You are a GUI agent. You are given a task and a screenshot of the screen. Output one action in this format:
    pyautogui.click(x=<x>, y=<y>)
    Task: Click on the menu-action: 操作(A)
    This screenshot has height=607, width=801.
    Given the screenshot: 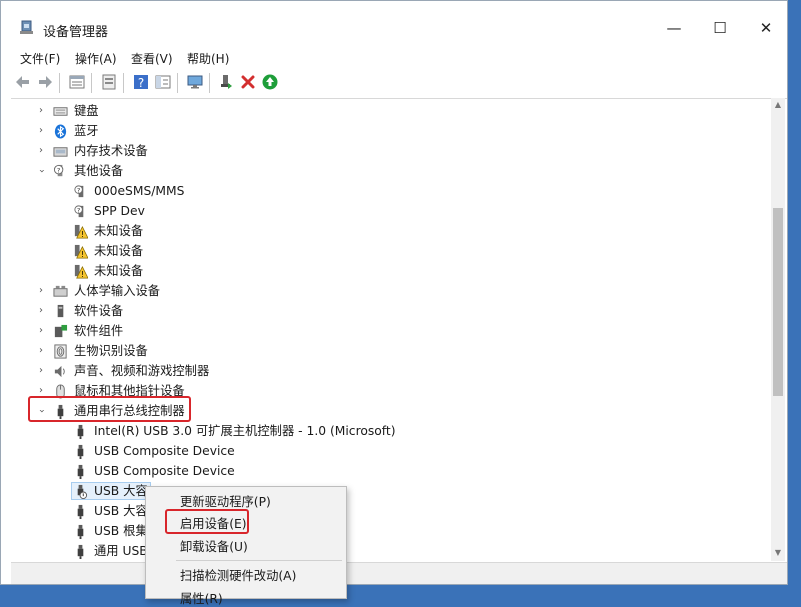 What is the action you would take?
    pyautogui.click(x=96, y=58)
    